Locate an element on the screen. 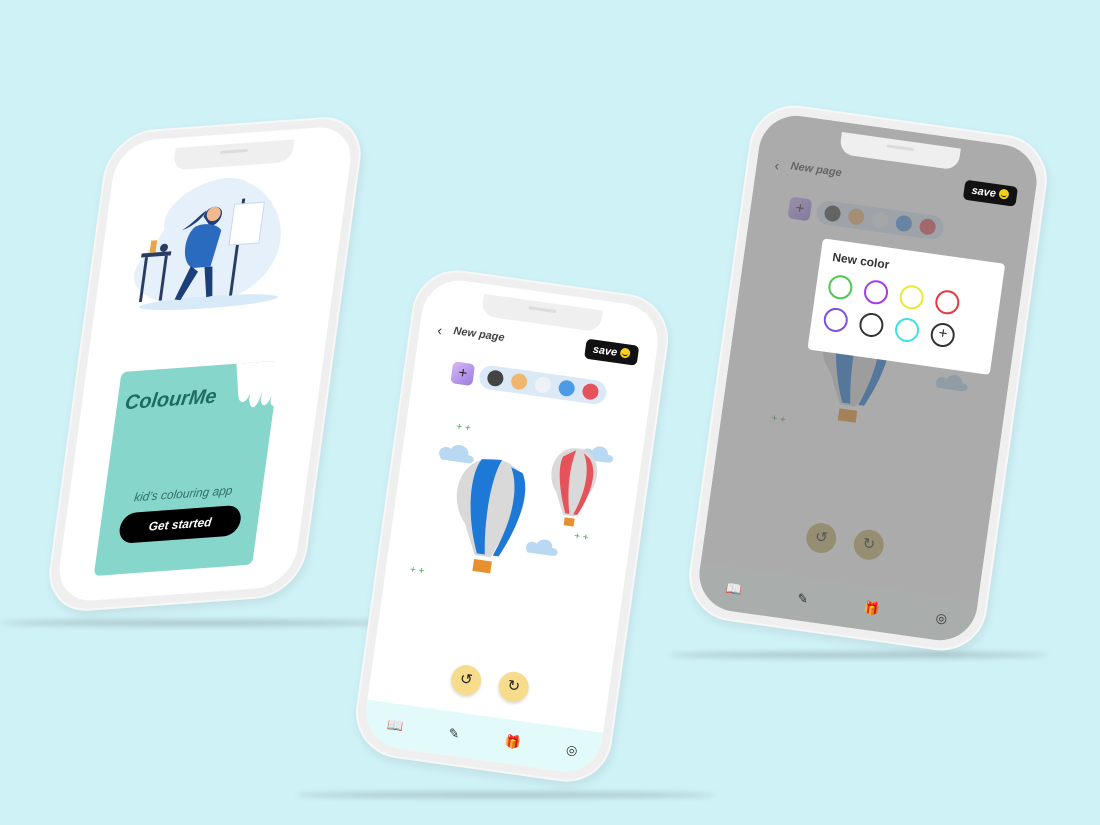  save-button: save is located at coordinates (611, 352).